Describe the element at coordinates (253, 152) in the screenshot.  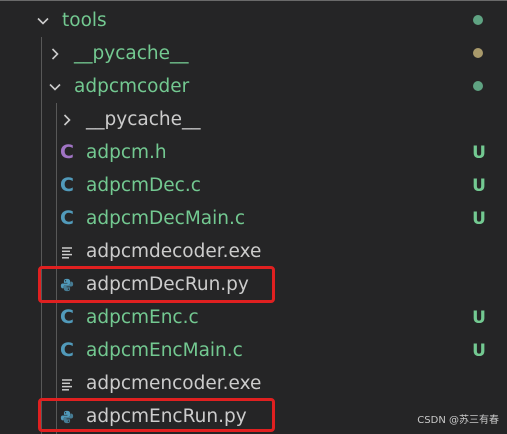
I see `tree-item-adpcm-h: C adpcm.h U` at that location.